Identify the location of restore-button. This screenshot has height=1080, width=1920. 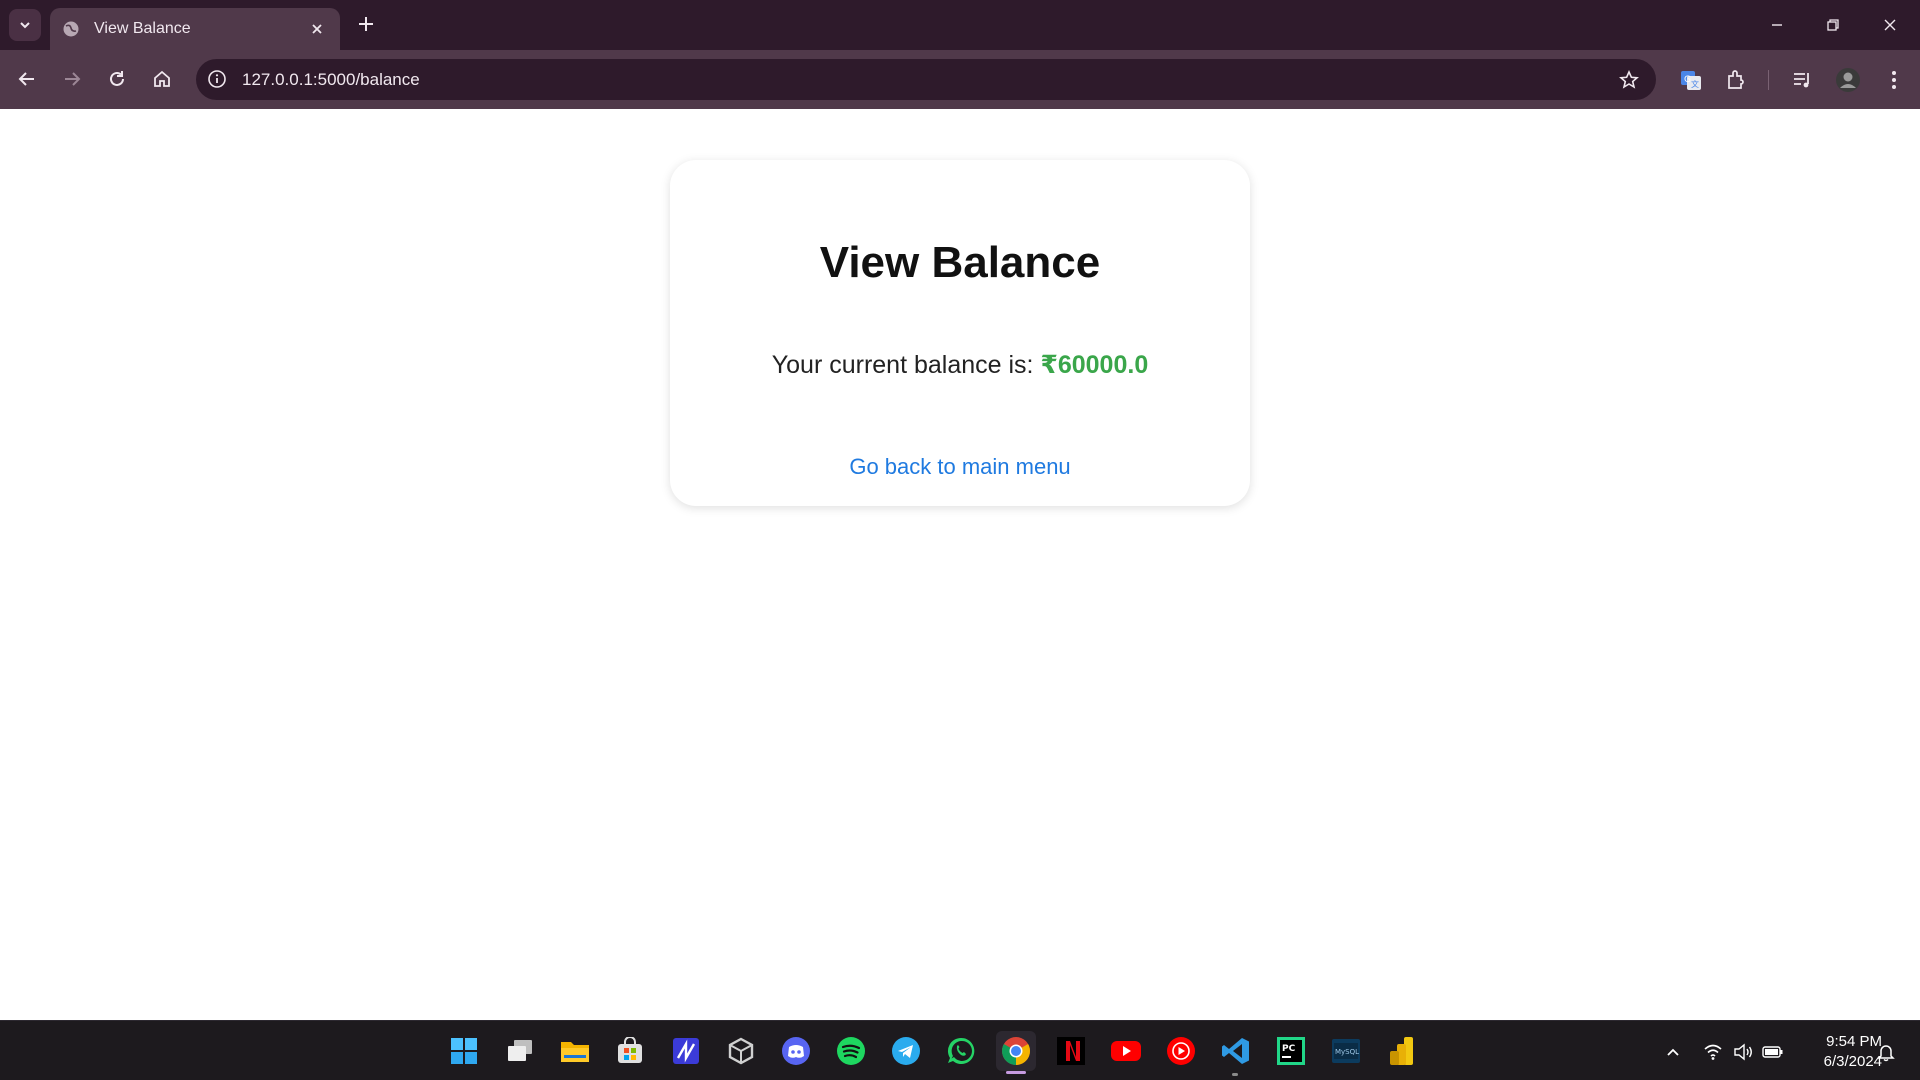
(1833, 25).